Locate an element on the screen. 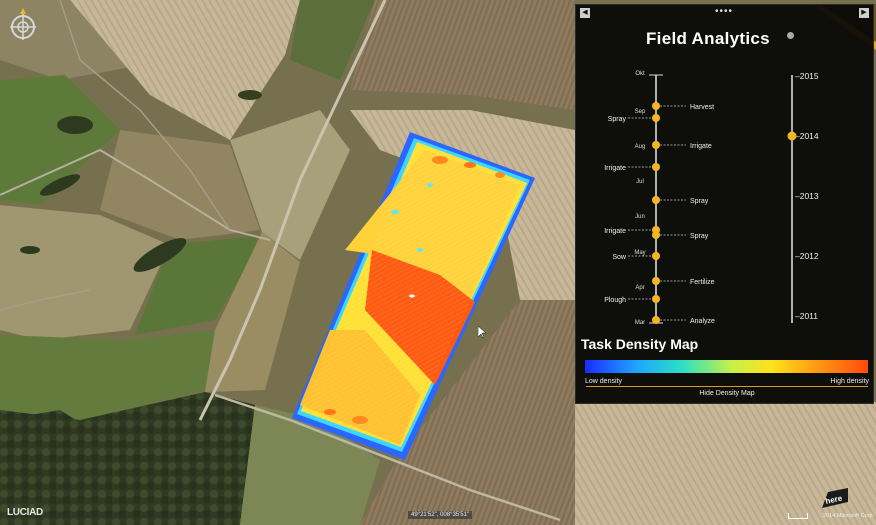  low-density-label: Low density is located at coordinates (603, 381).